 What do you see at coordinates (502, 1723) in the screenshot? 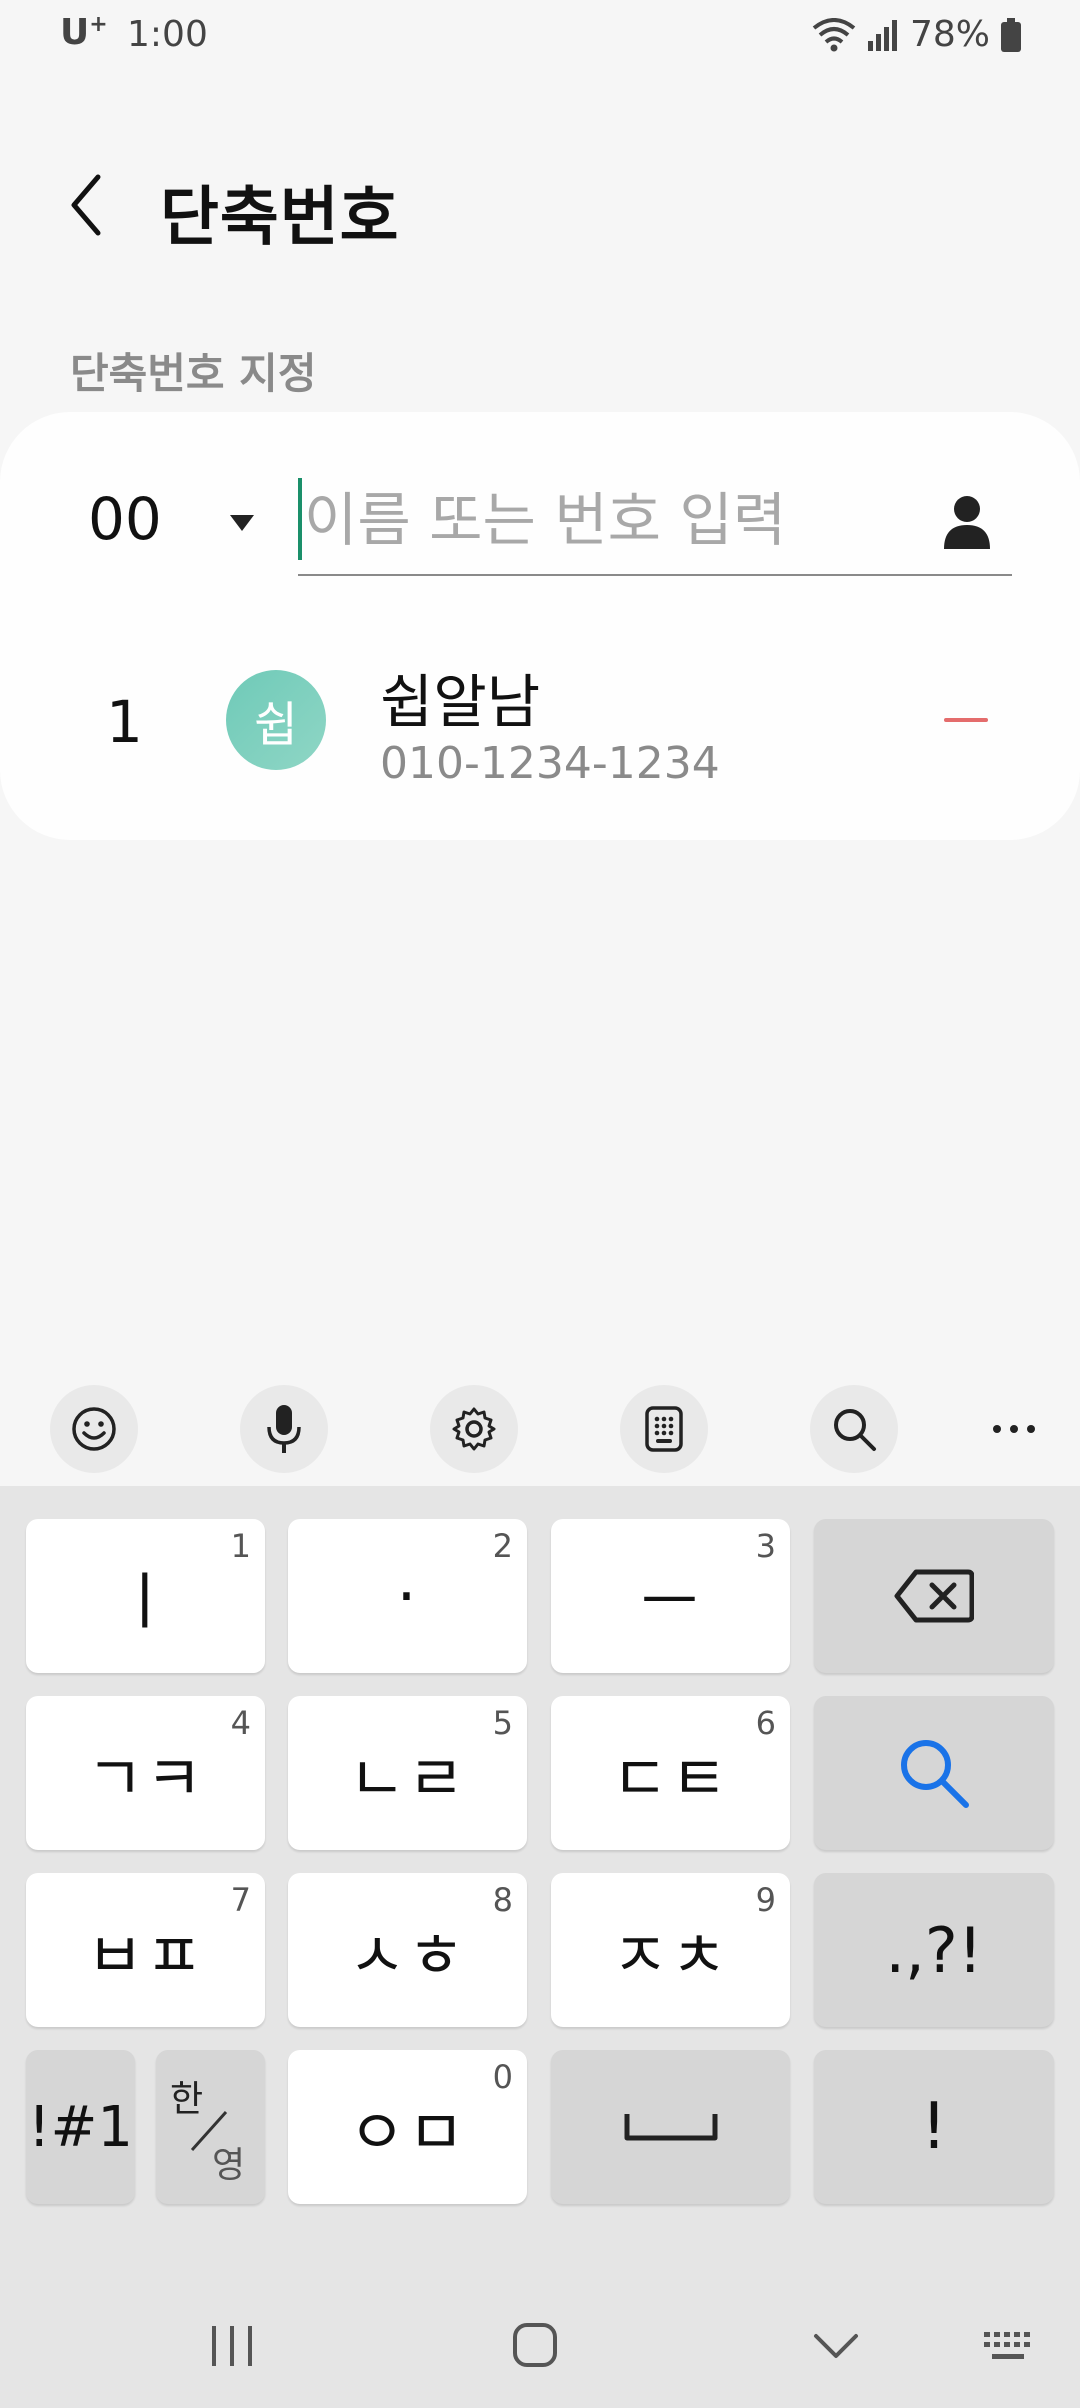
I see `key-hint: 5` at bounding box center [502, 1723].